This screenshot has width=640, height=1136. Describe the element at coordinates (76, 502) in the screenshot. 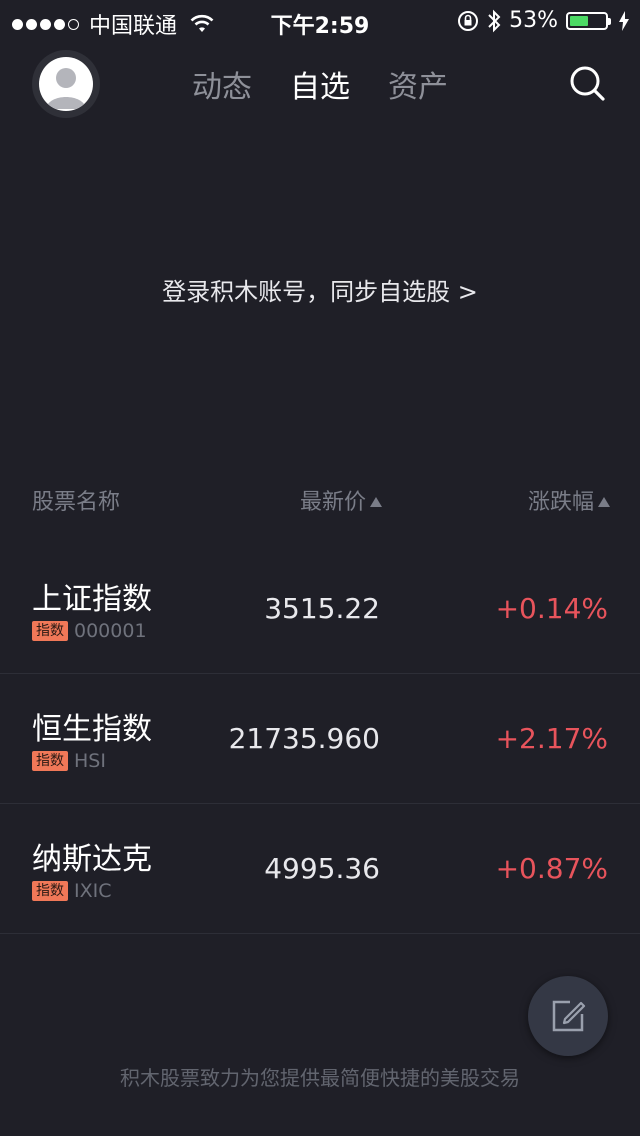

I see `column-header-name: 股票名称` at that location.